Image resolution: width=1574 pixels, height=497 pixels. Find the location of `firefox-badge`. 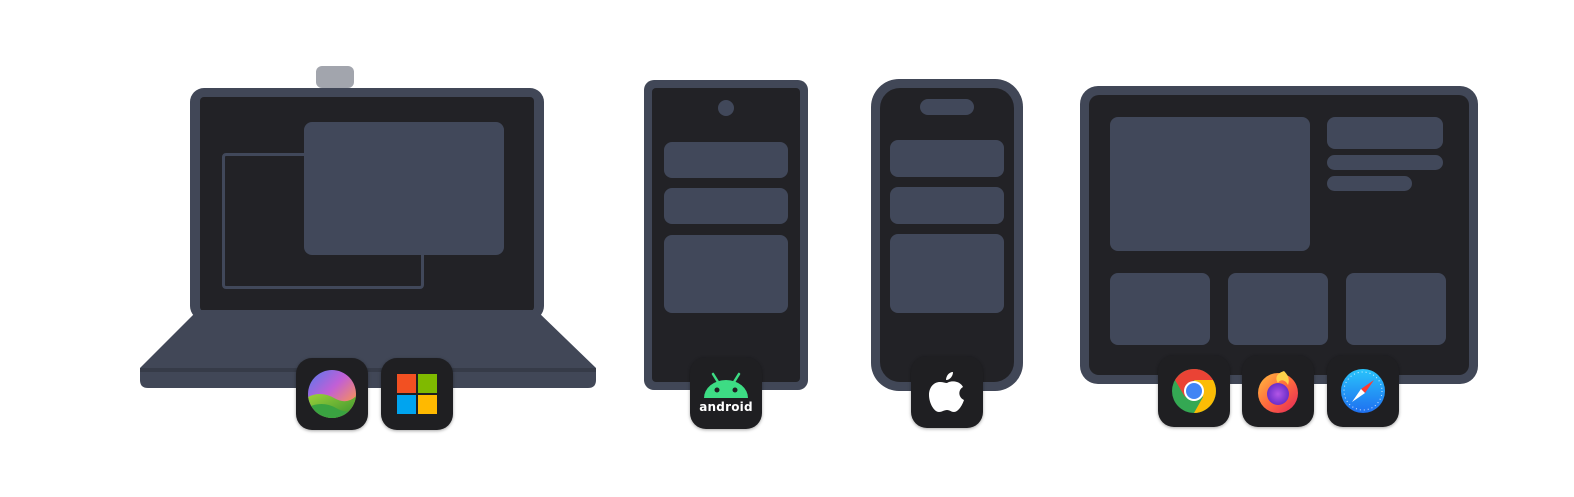

firefox-badge is located at coordinates (1278, 391).